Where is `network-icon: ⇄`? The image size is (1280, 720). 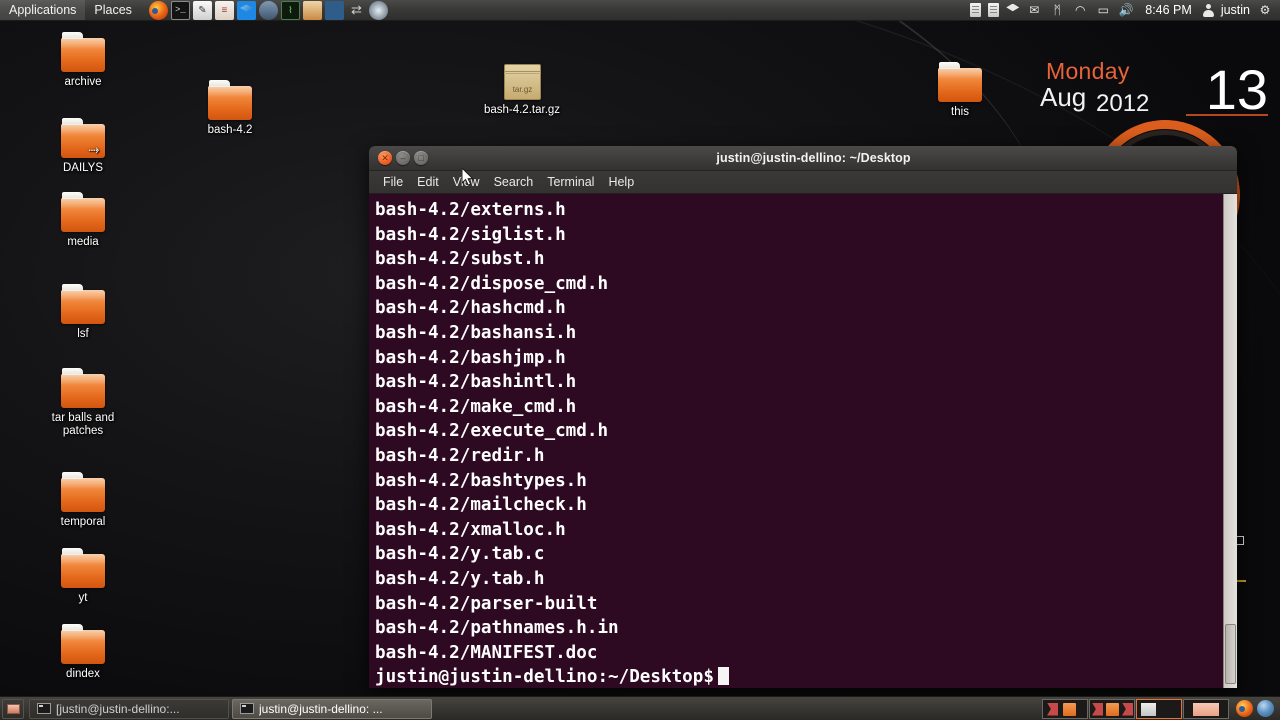
network-icon: ⇄ is located at coordinates (356, 10).